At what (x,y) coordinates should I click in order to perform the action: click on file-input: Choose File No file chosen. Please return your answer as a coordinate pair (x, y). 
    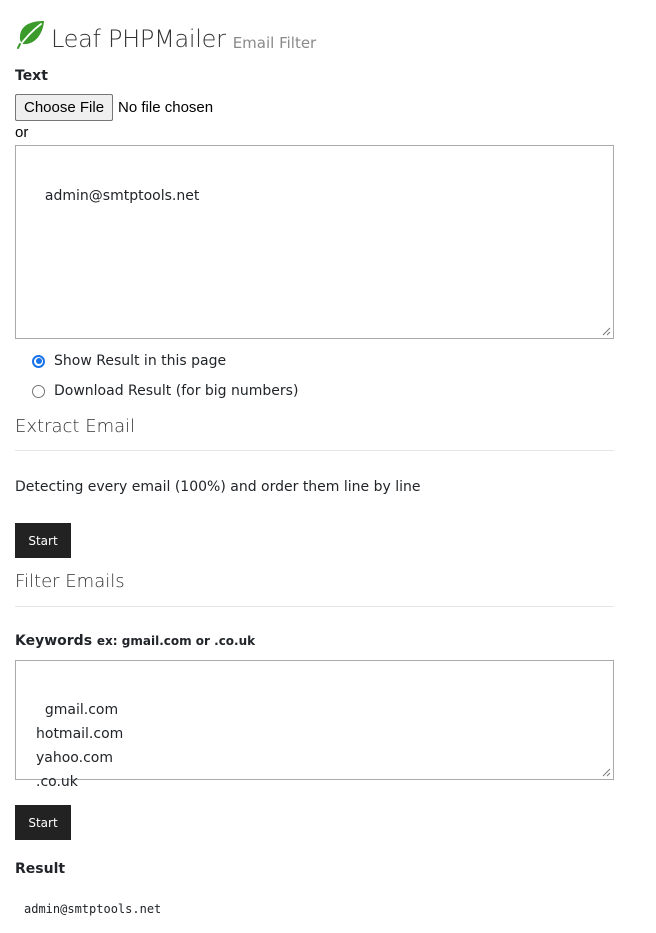
    Looking at the image, I should click on (114, 107).